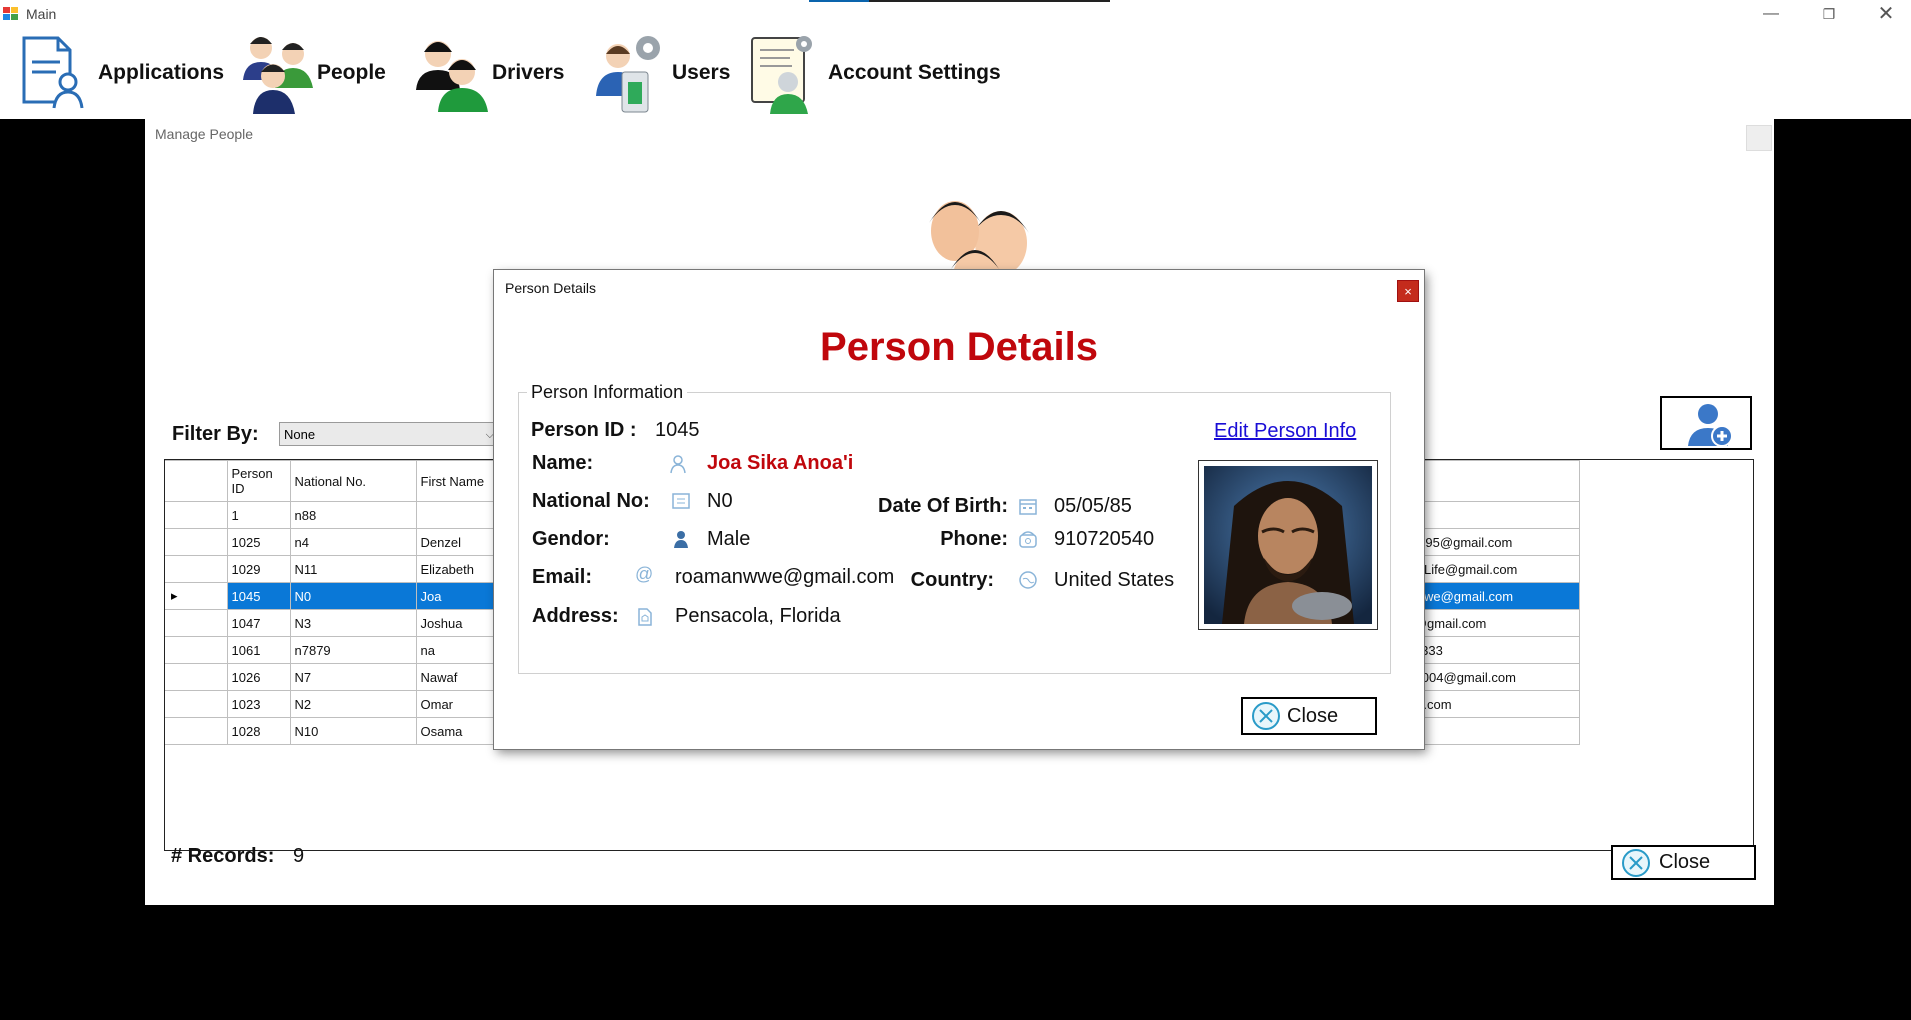 The image size is (1911, 1020). Describe the element at coordinates (353, 731) in the screenshot. I see `cell-national-no: N10` at that location.